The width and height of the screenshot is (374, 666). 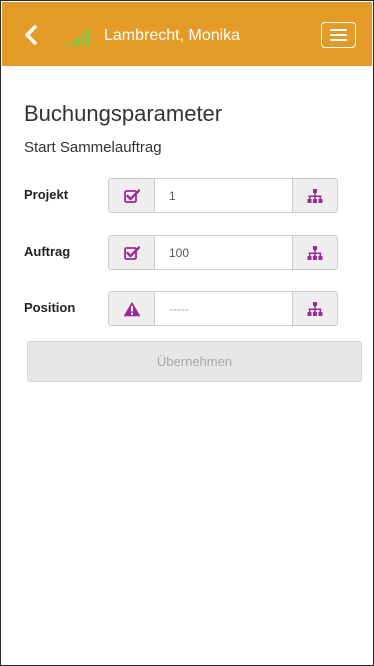 What do you see at coordinates (50, 307) in the screenshot?
I see `field-label-position: Position` at bounding box center [50, 307].